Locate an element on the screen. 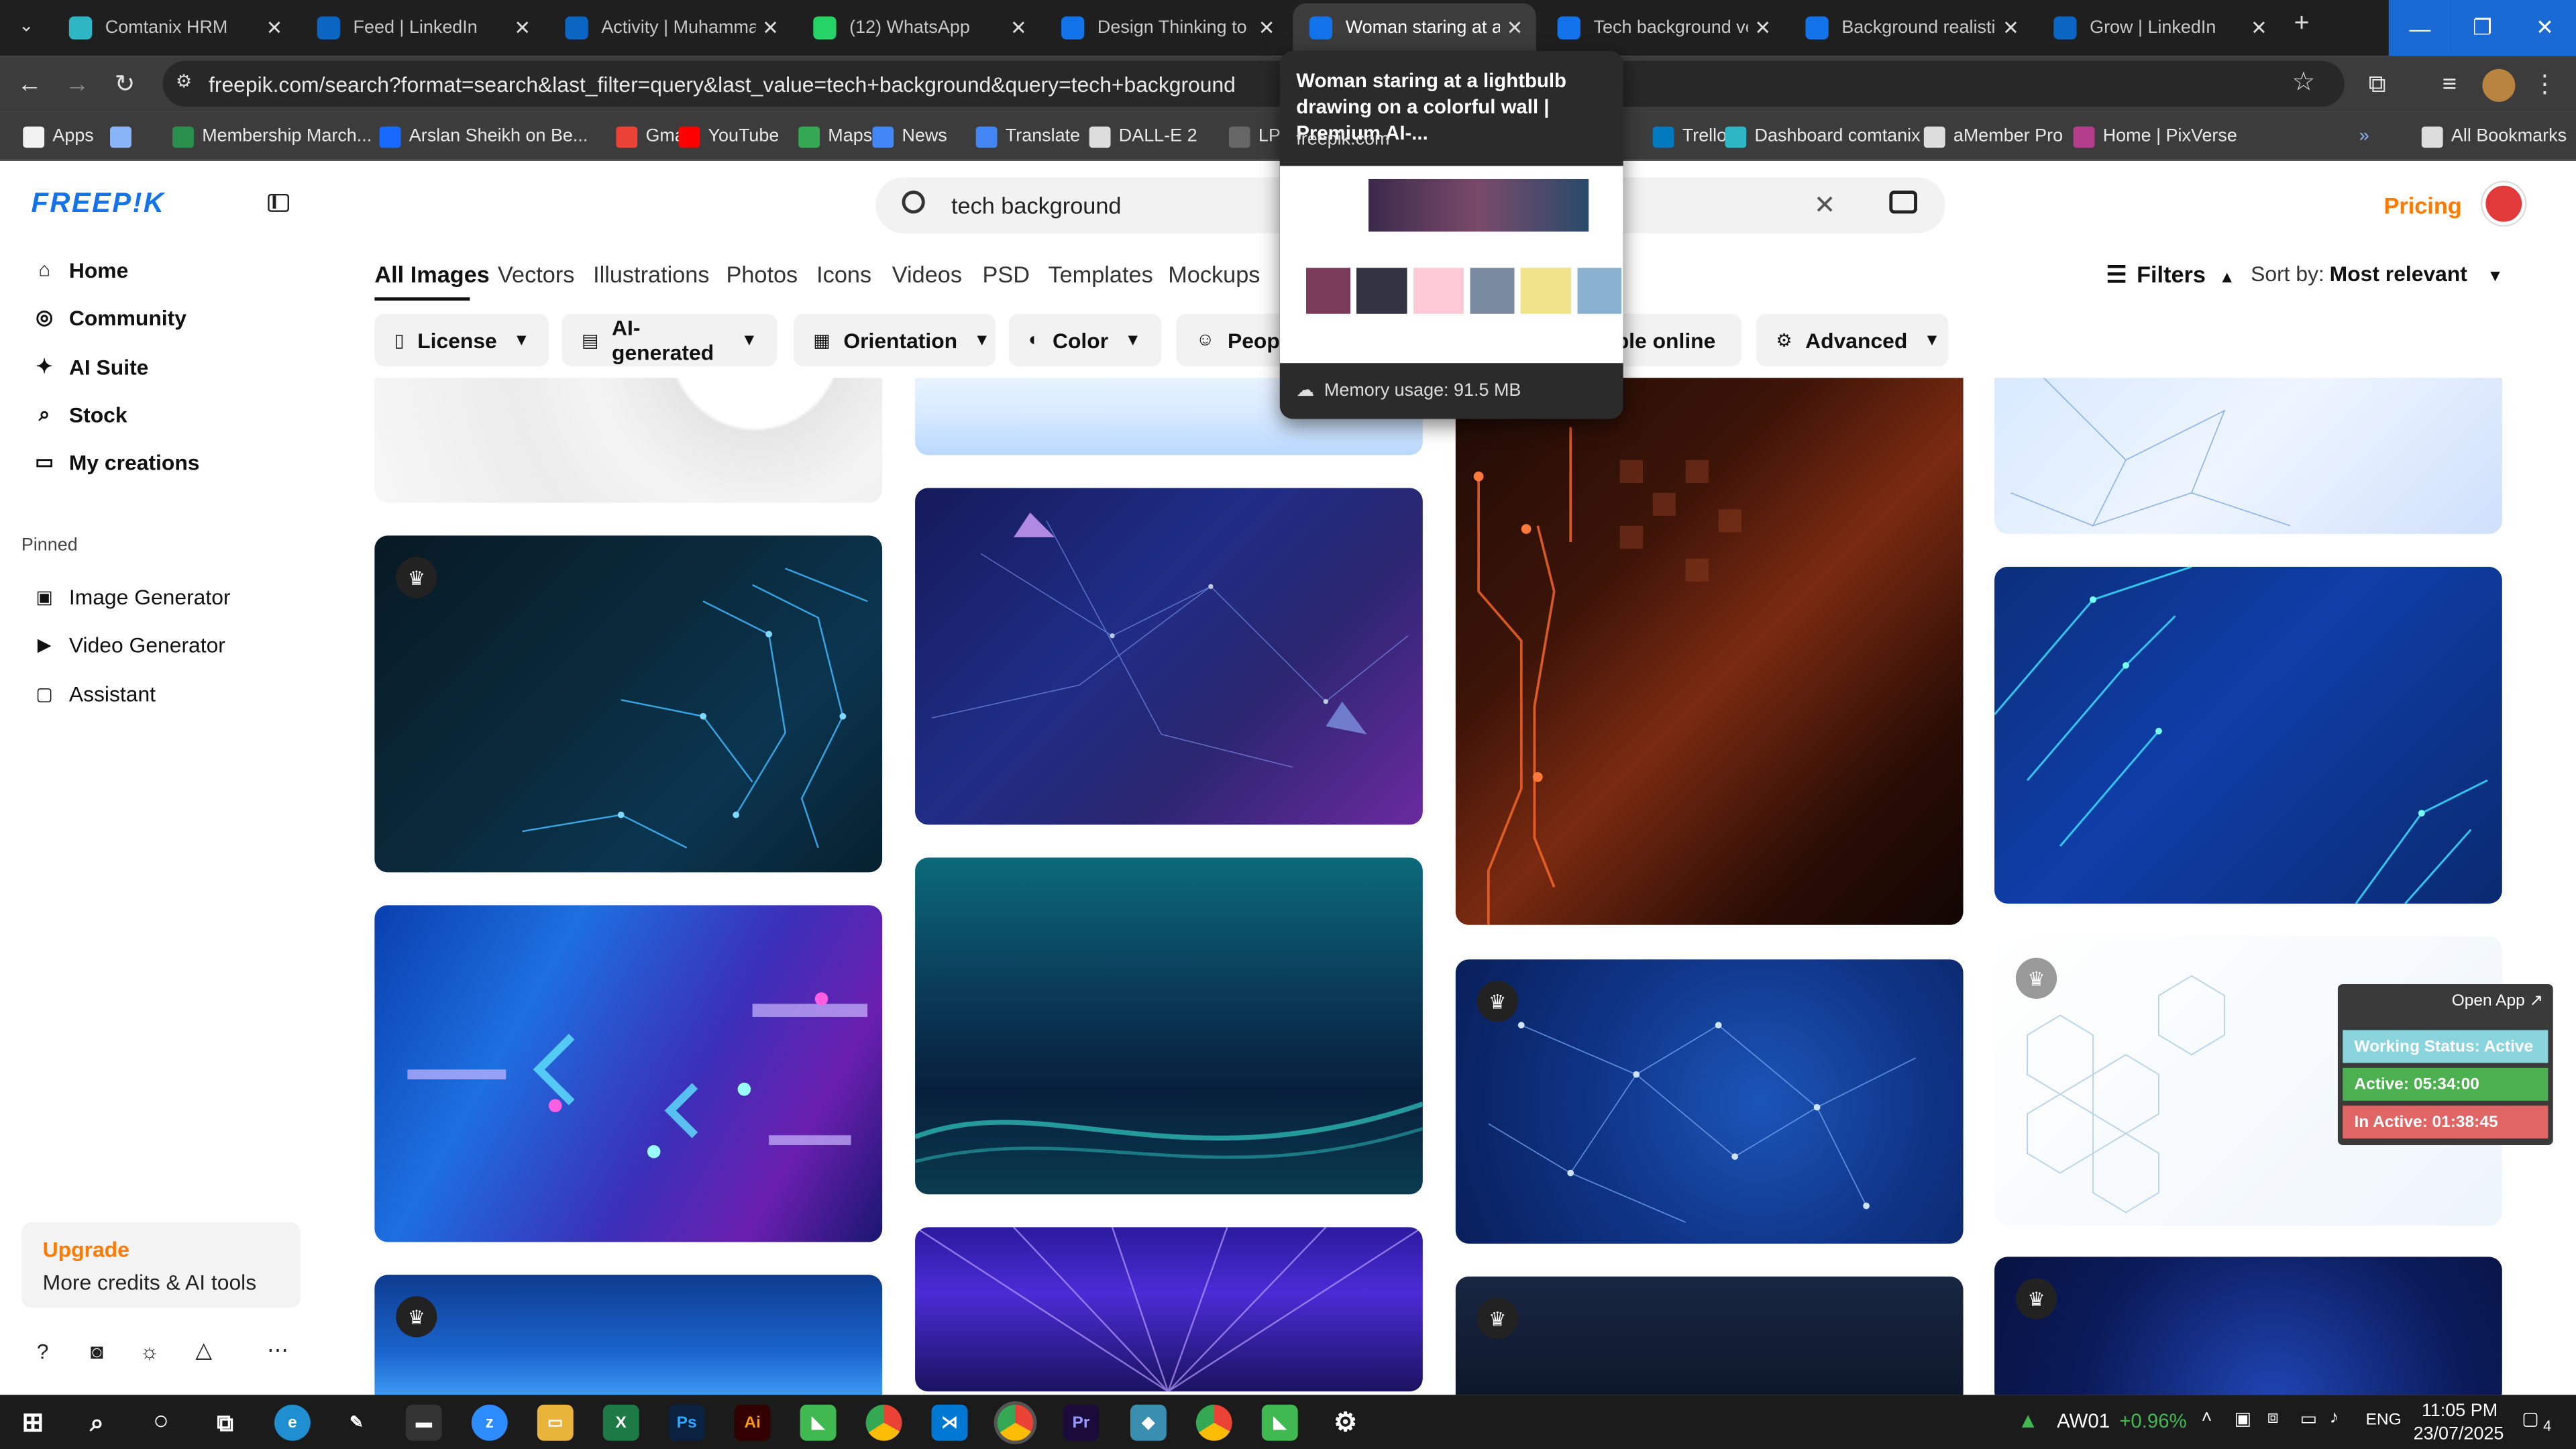 The height and width of the screenshot is (1449, 2576). filter-chip-orientation: ▦ Orientation ▼ is located at coordinates (894, 340).